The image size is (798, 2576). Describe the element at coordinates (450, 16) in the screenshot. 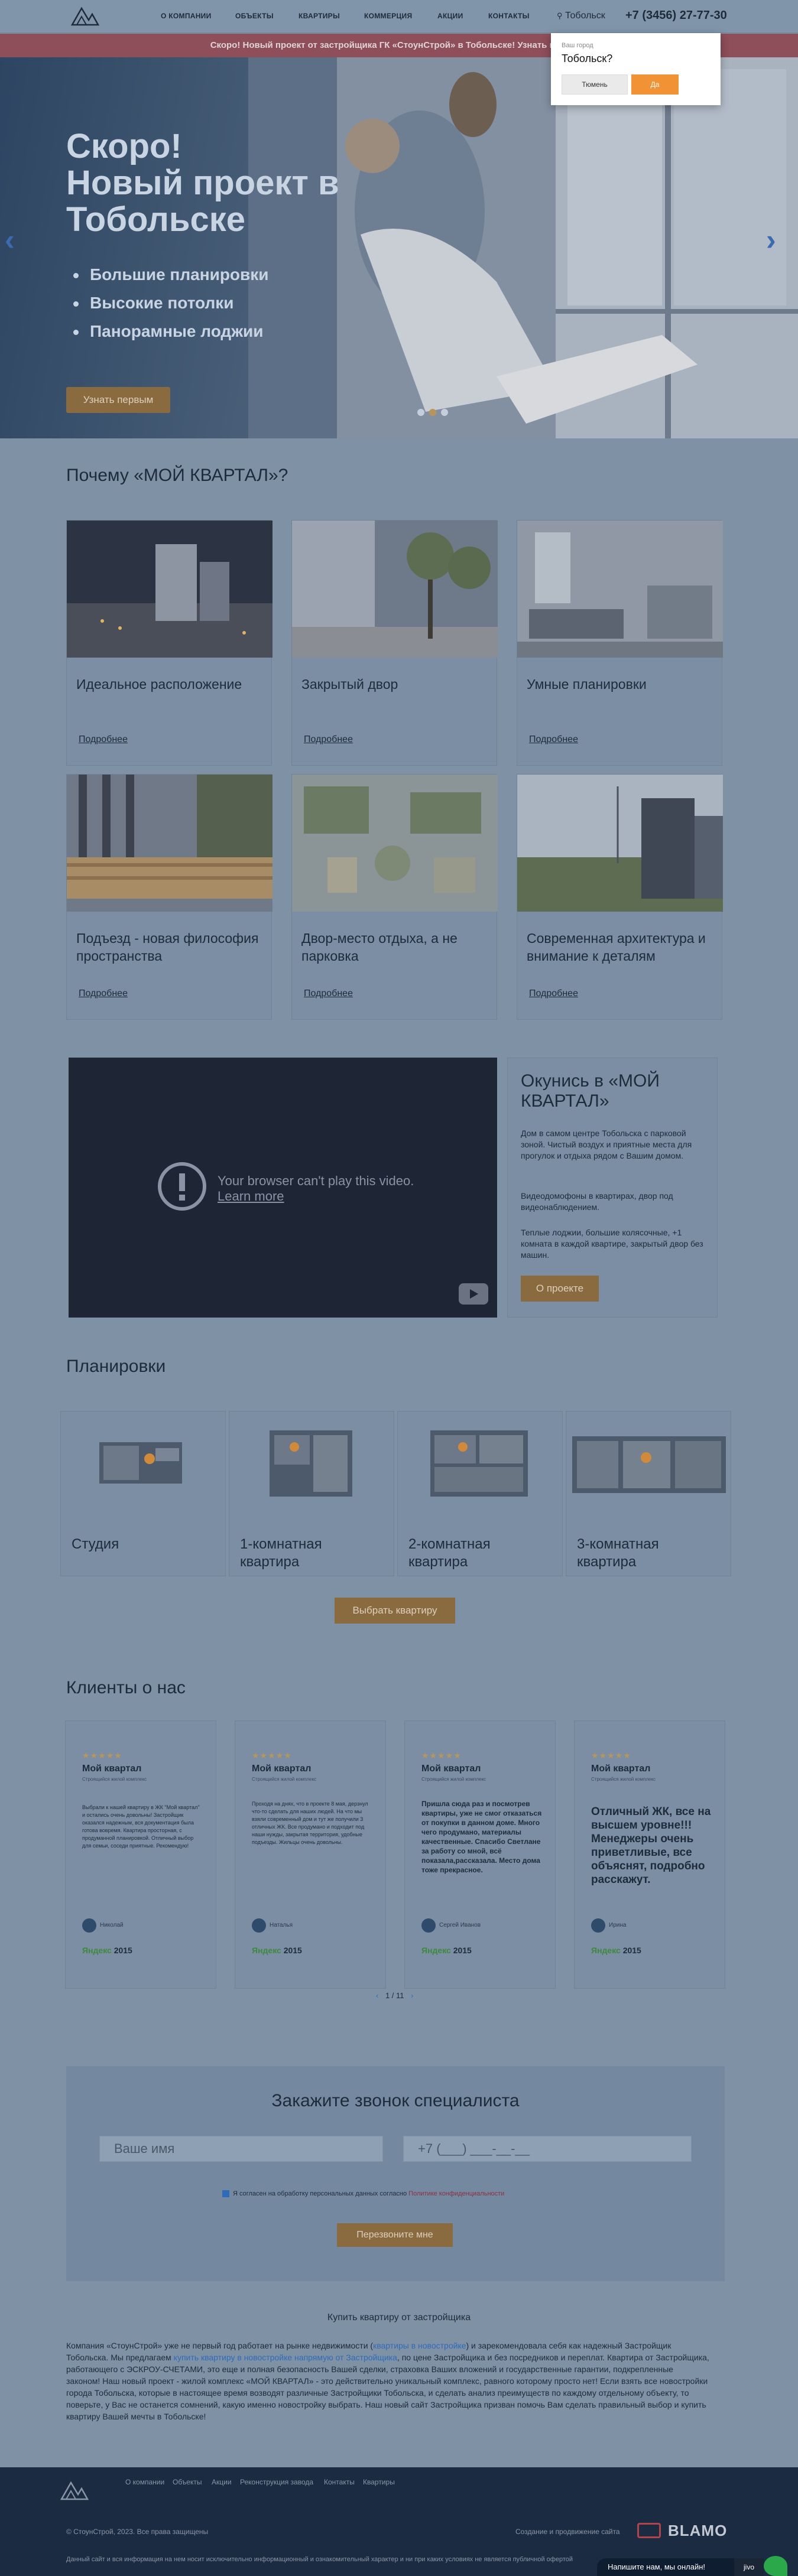

I see `nav-item-promotions: АКЦИИ` at that location.